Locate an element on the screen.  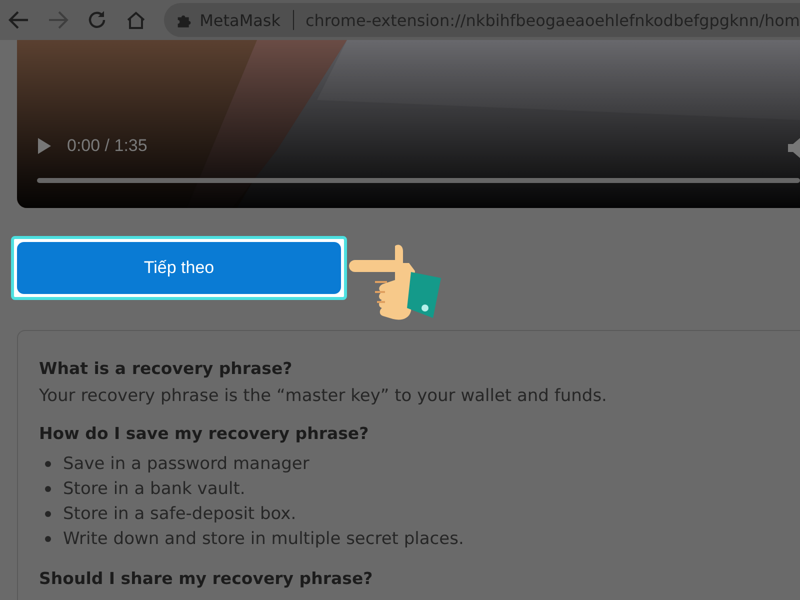
list-item: Write down and store in multiple secret places. is located at coordinates (263, 538).